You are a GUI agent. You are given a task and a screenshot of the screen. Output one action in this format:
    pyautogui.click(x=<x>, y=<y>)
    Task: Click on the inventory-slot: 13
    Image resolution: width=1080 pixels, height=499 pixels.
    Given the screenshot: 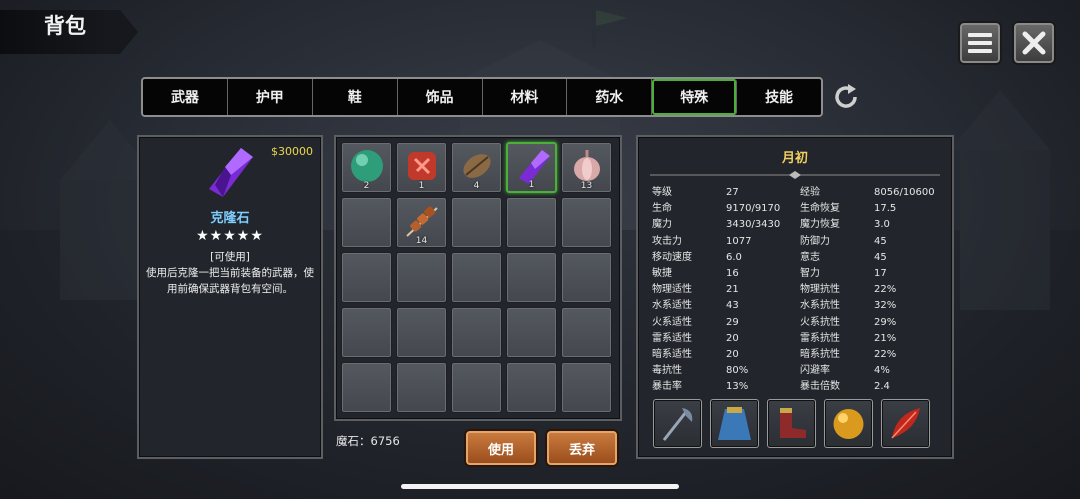 What is the action you would take?
    pyautogui.click(x=586, y=167)
    